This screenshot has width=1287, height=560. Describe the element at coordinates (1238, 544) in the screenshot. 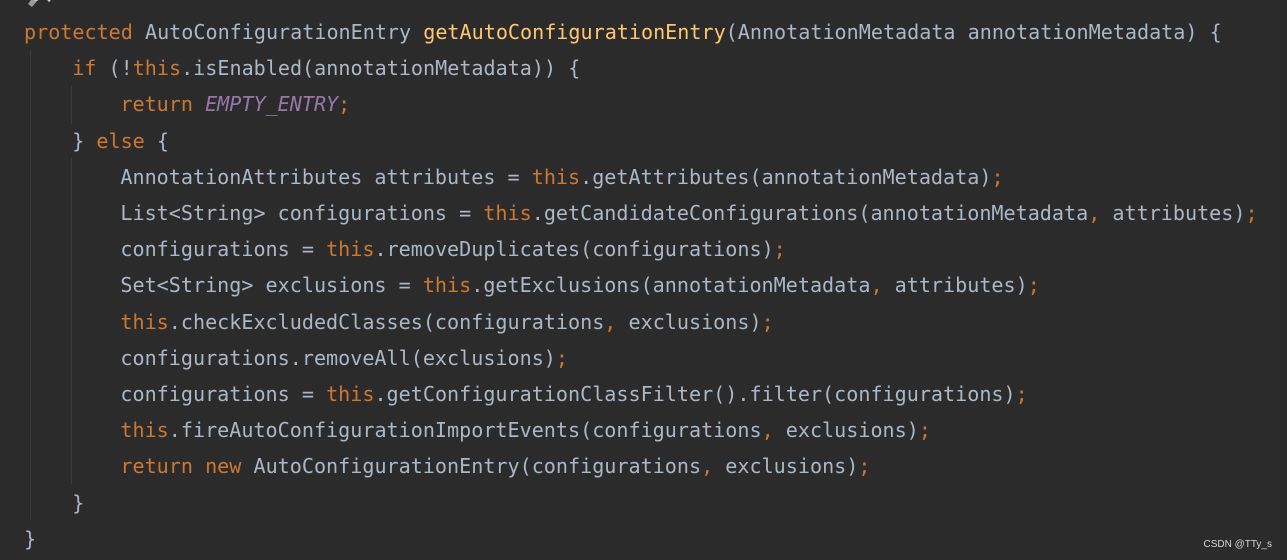

I see `watermark: CSDN @TTy_s` at that location.